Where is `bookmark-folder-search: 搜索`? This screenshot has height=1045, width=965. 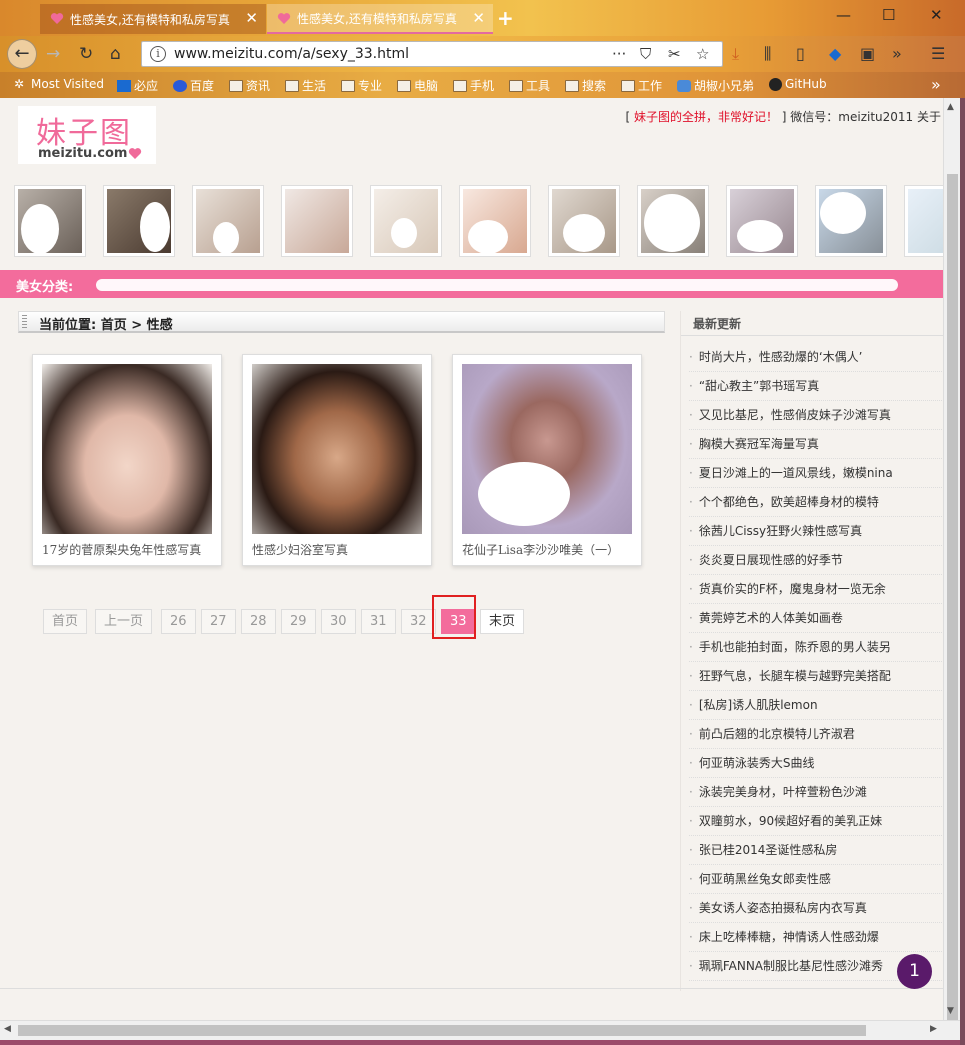 bookmark-folder-search: 搜索 is located at coordinates (585, 85).